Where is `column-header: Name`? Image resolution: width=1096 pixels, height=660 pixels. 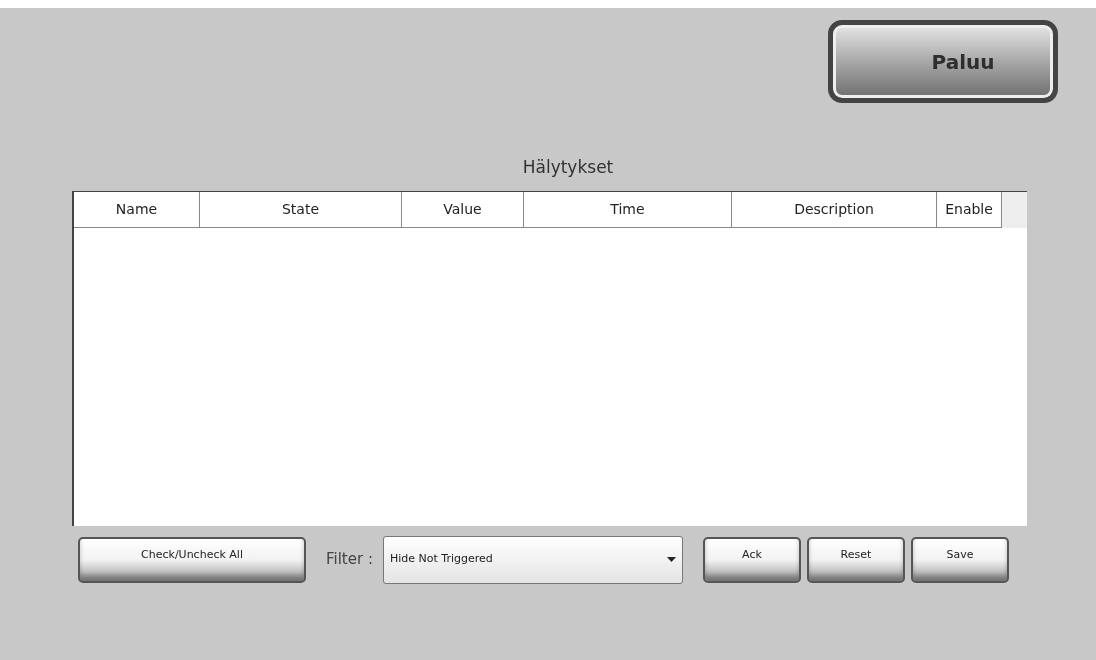
column-header: Name is located at coordinates (137, 209).